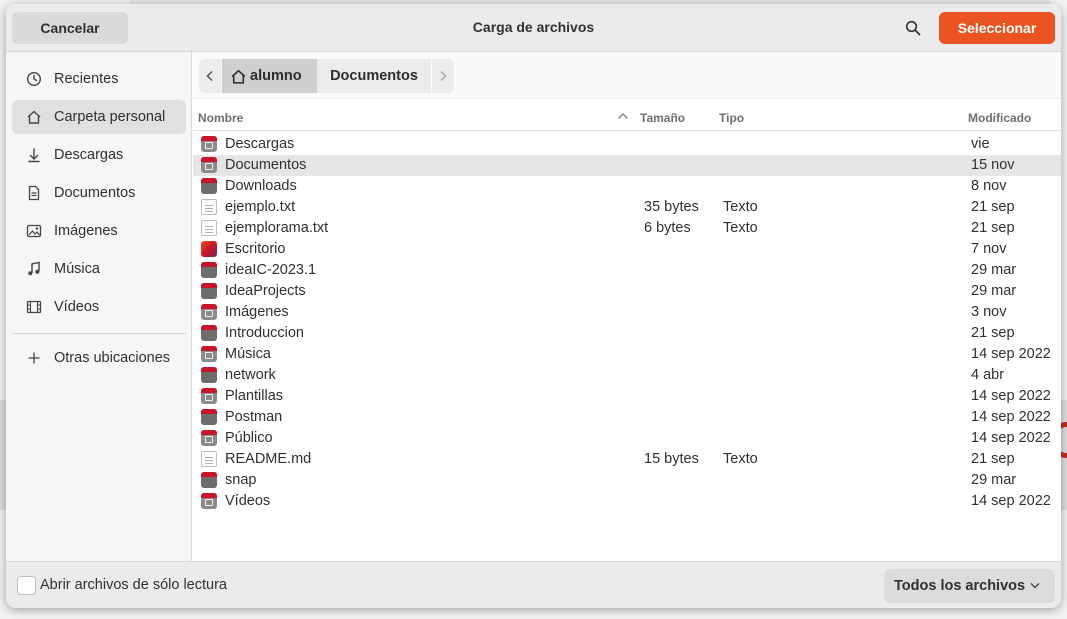 Image resolution: width=1067 pixels, height=619 pixels. Describe the element at coordinates (627, 144) in the screenshot. I see `file-row: Descargas vie` at that location.